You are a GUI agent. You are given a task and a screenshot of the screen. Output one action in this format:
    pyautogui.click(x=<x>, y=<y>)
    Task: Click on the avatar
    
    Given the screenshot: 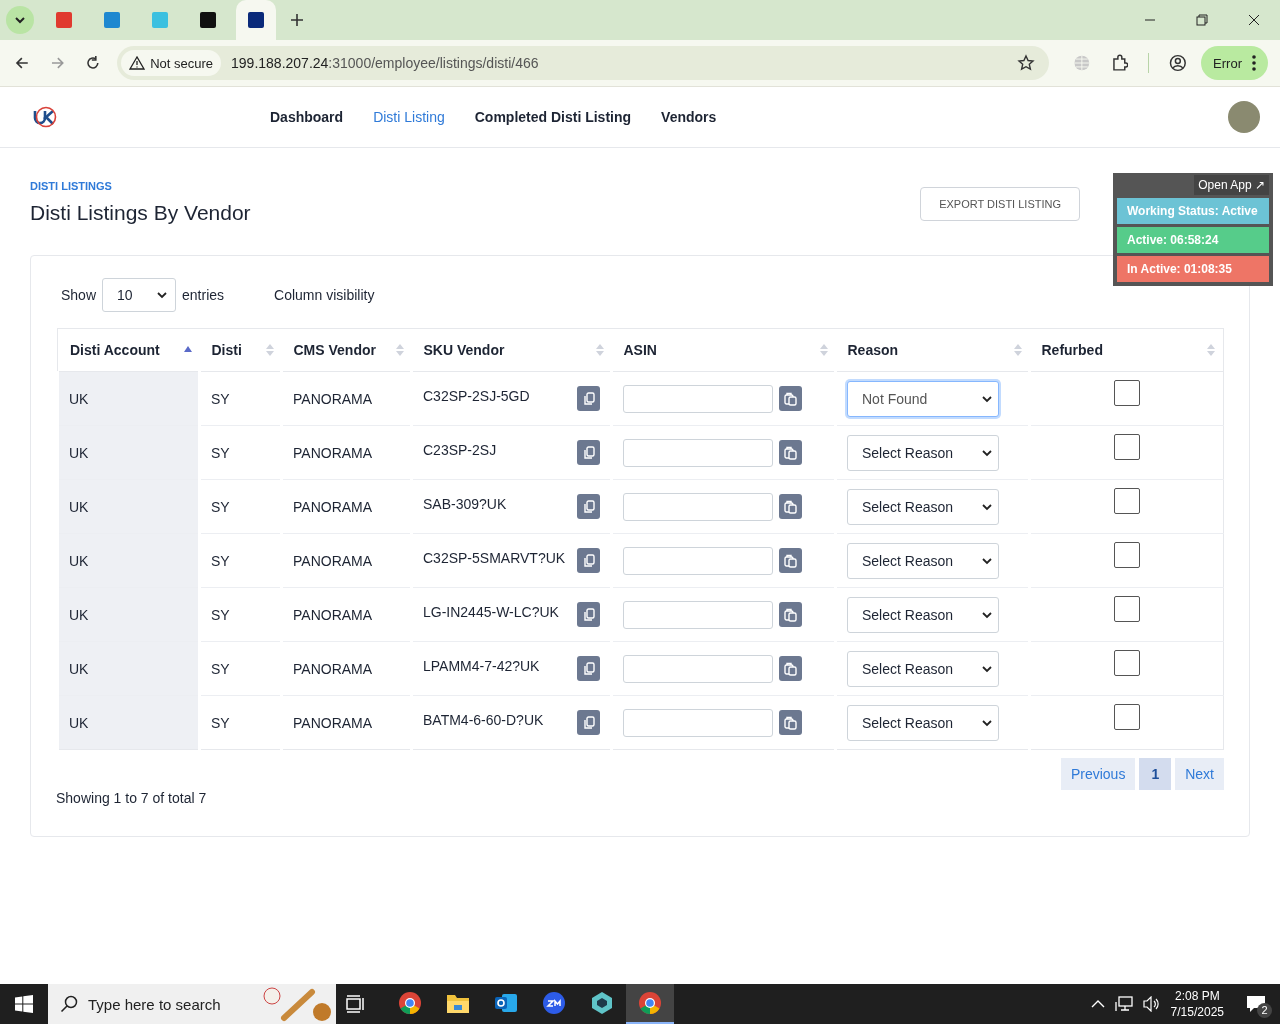 What is the action you would take?
    pyautogui.click(x=1244, y=117)
    